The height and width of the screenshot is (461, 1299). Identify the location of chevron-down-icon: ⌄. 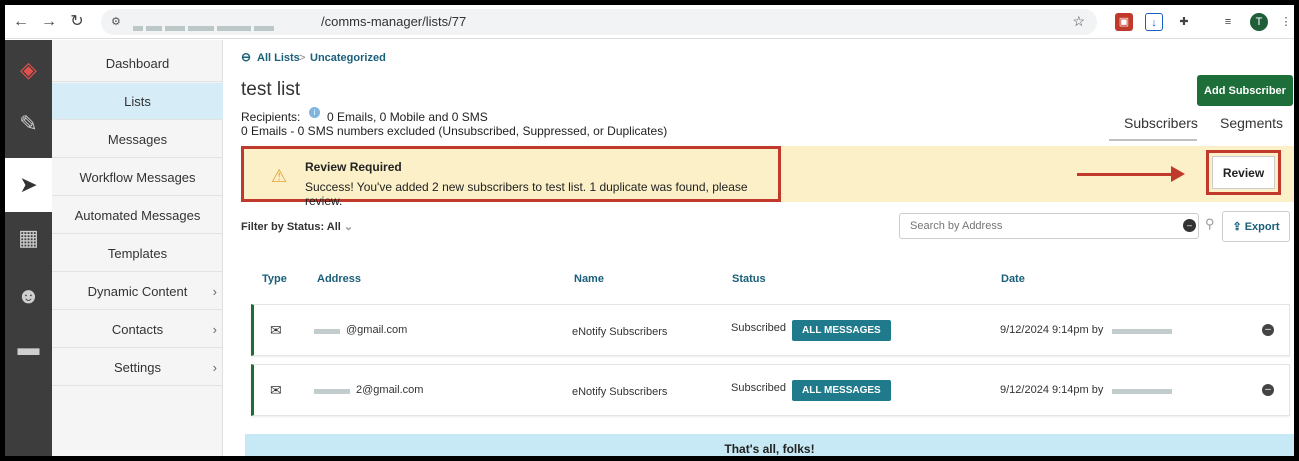
(348, 227).